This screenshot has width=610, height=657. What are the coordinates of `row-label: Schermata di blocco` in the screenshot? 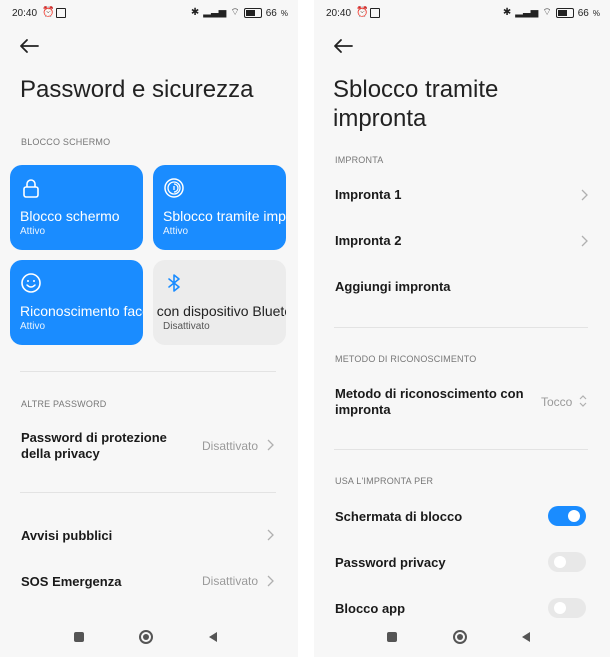 It's located at (399, 516).